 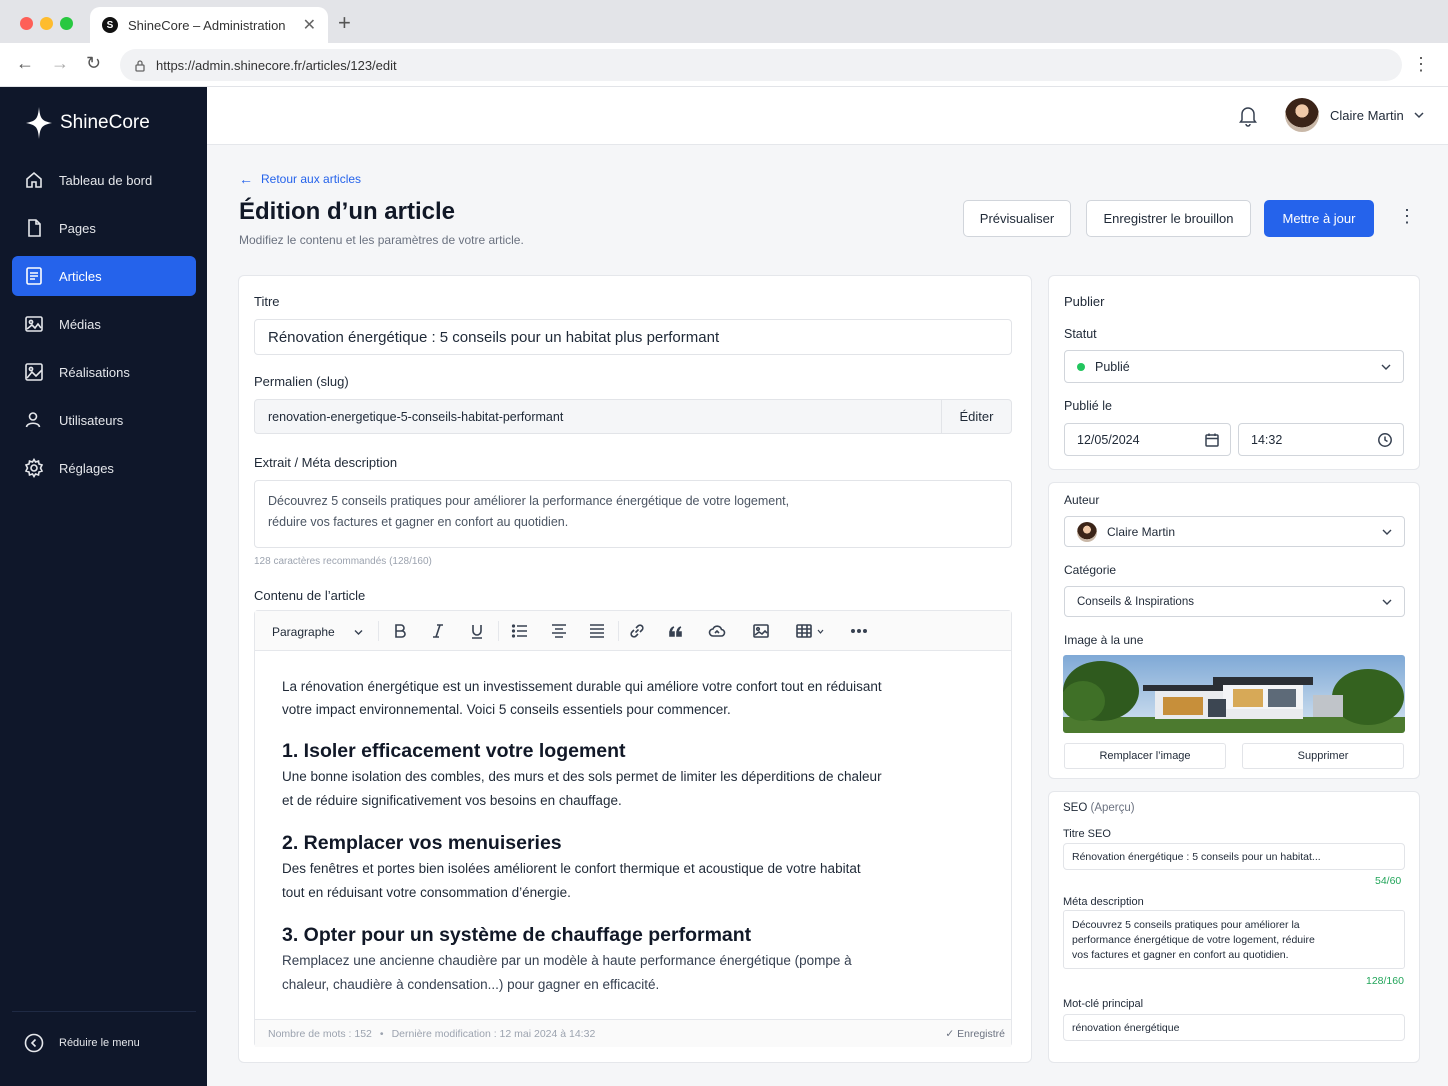 I want to click on sidebar-item-label: Articles, so click(x=80, y=276).